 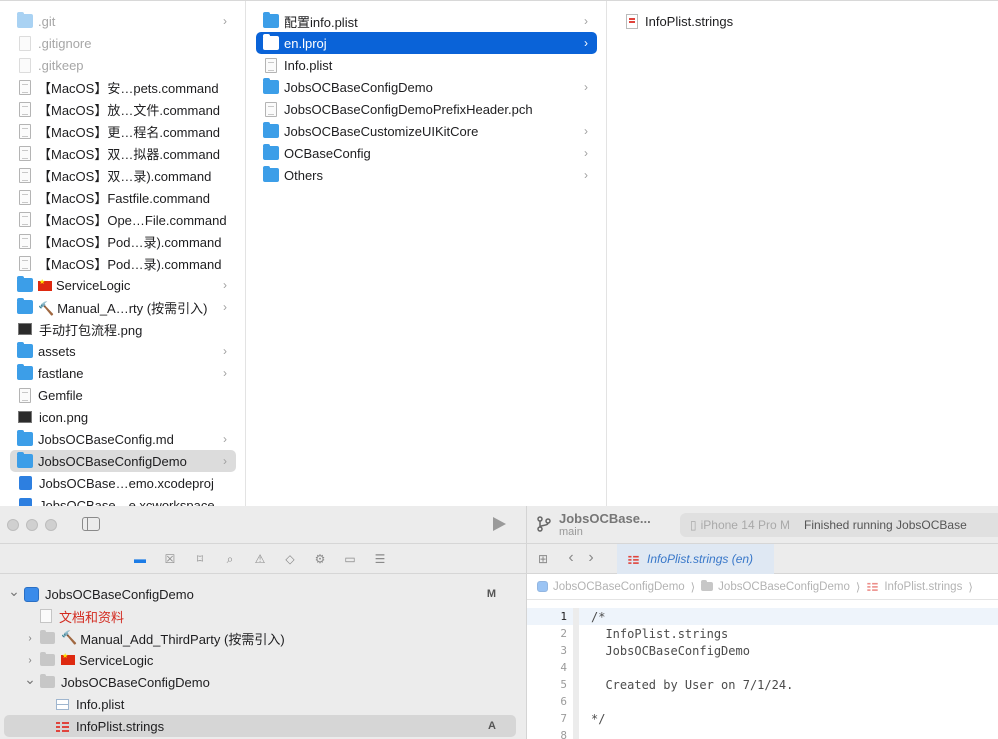 What do you see at coordinates (123, 500) in the screenshot?
I see `finder-item: JobsOCBase…e.xcworkspace` at bounding box center [123, 500].